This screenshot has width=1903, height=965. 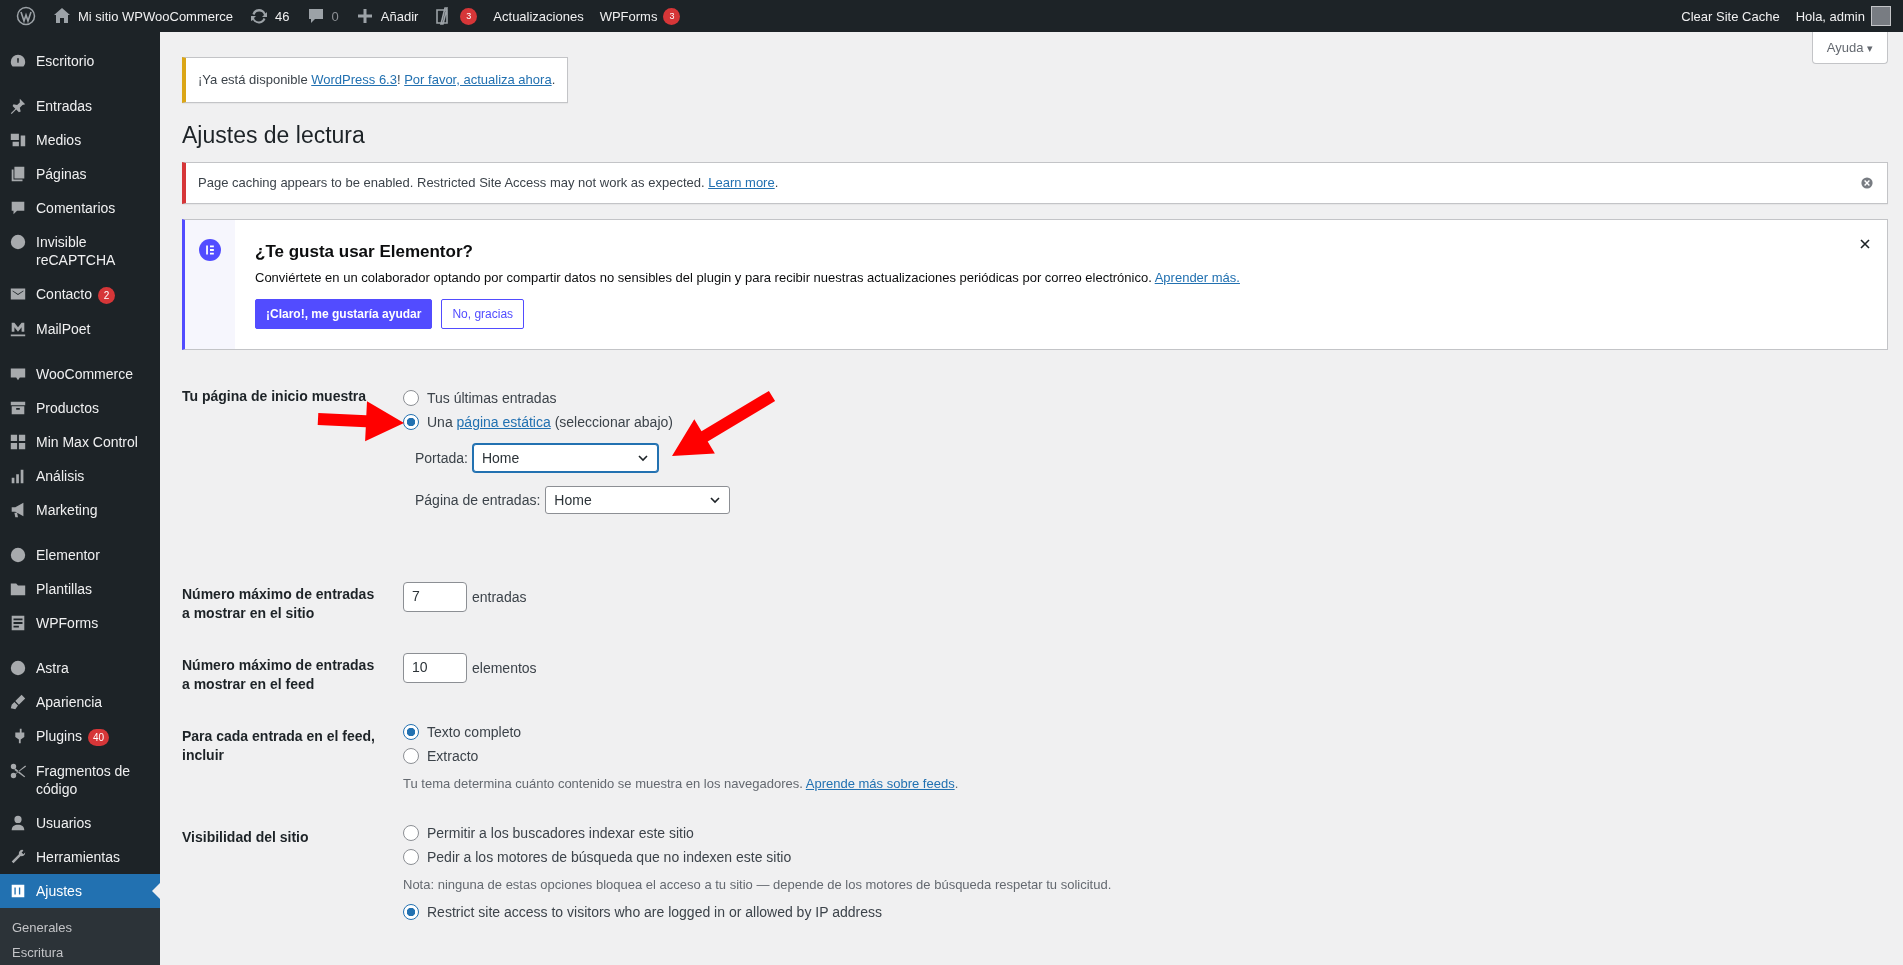 What do you see at coordinates (478, 500) in the screenshot?
I see `field-label: Página de entradas:` at bounding box center [478, 500].